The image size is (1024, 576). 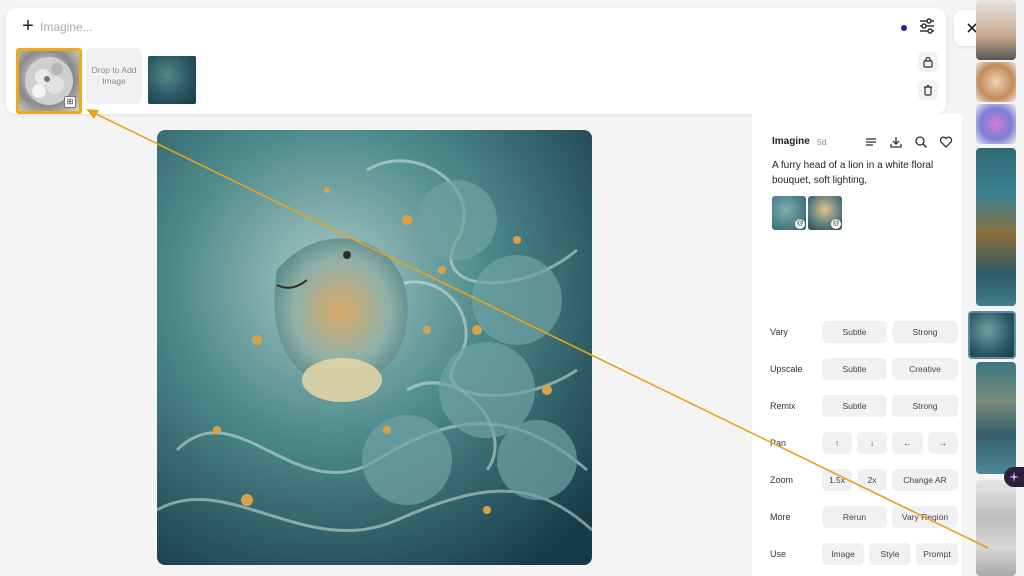 I want to click on info-age: 5d, so click(x=822, y=142).